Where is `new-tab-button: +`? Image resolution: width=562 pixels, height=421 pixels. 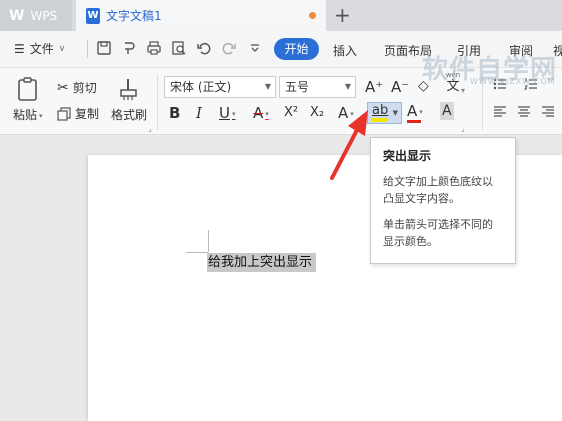
new-tab-button: + is located at coordinates (342, 15).